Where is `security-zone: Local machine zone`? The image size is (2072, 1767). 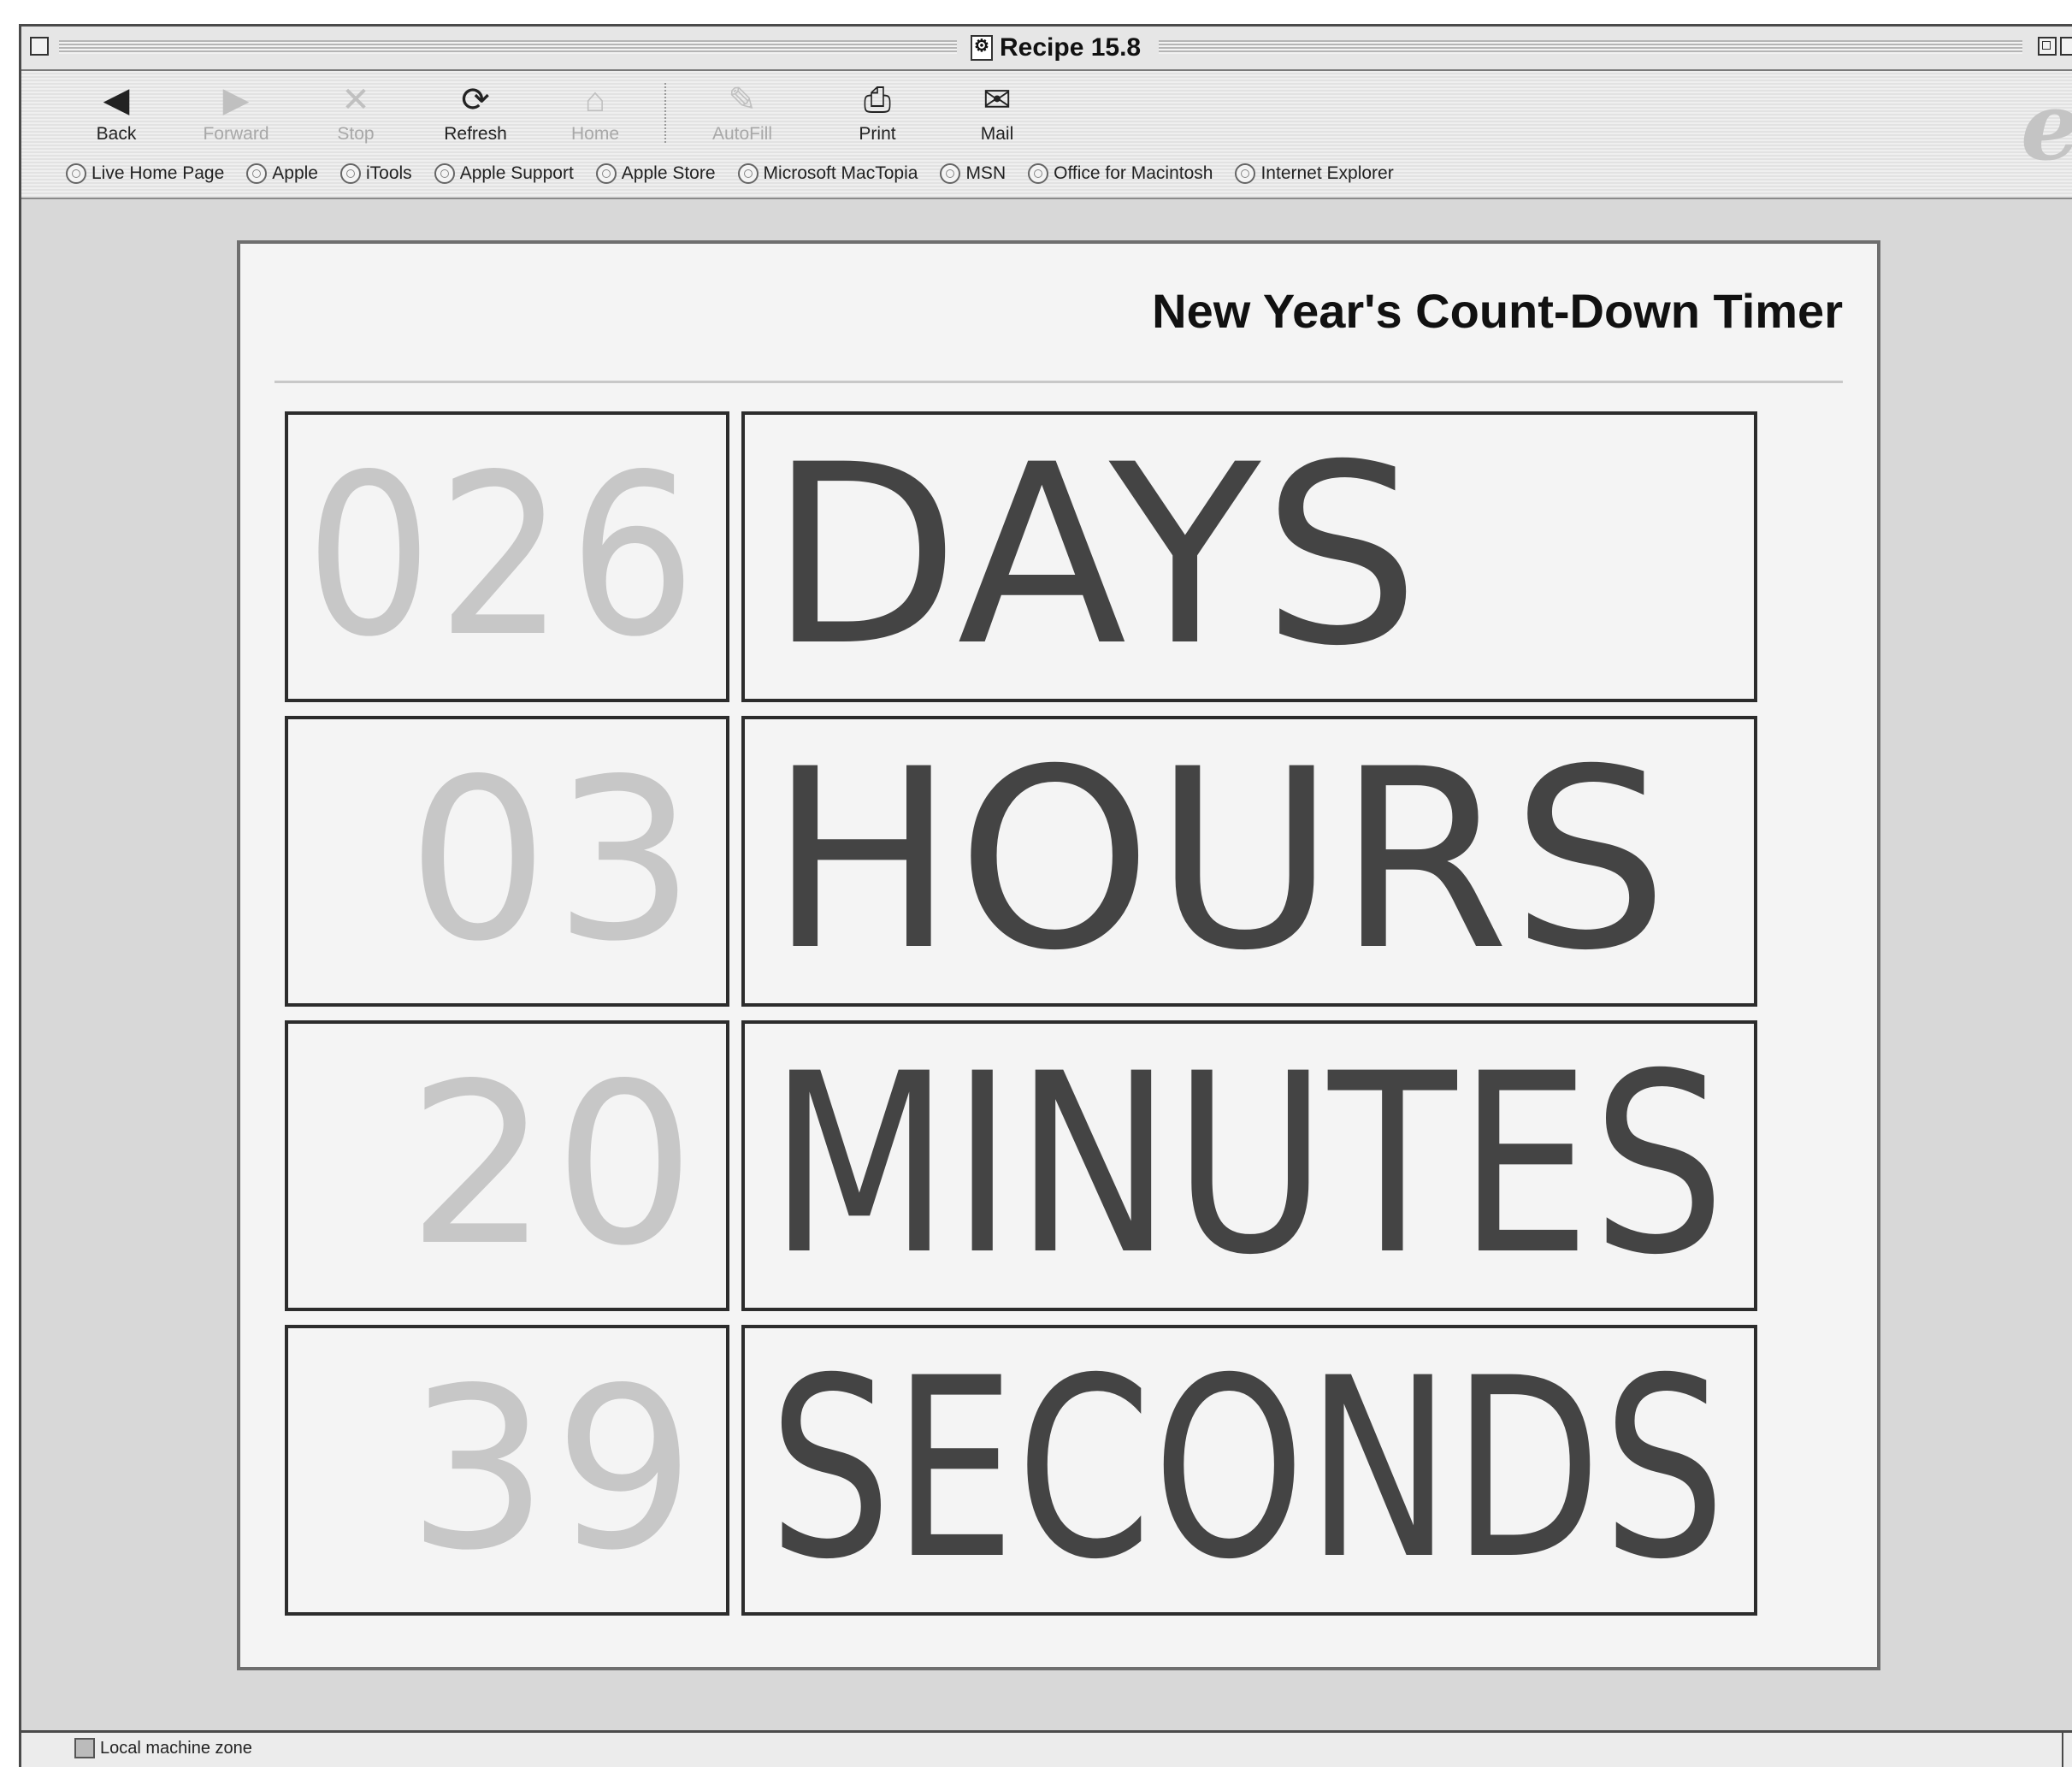
security-zone: Local machine zone is located at coordinates (163, 1748).